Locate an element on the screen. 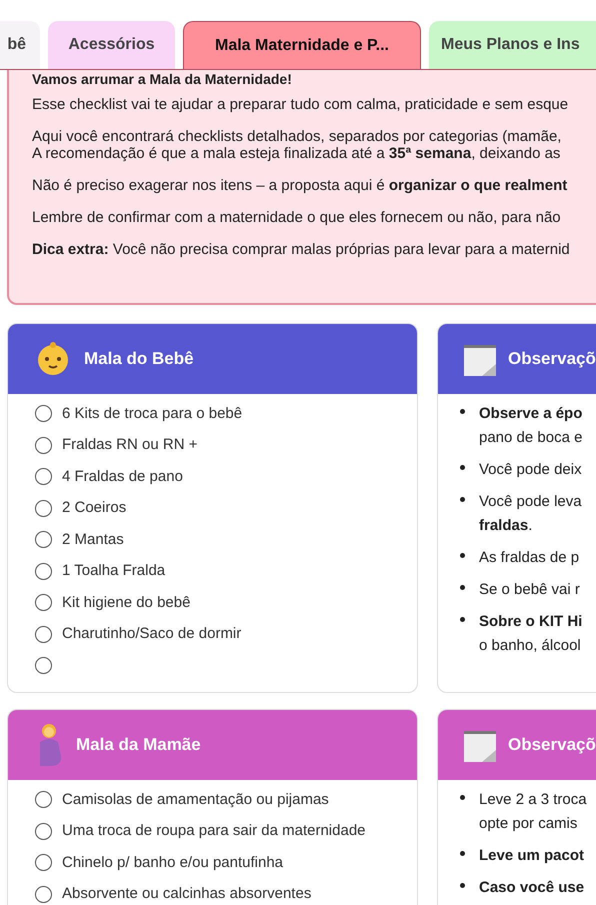 The width and height of the screenshot is (596, 905). checklist-item: Charutinho/Saco de dormir is located at coordinates (152, 634).